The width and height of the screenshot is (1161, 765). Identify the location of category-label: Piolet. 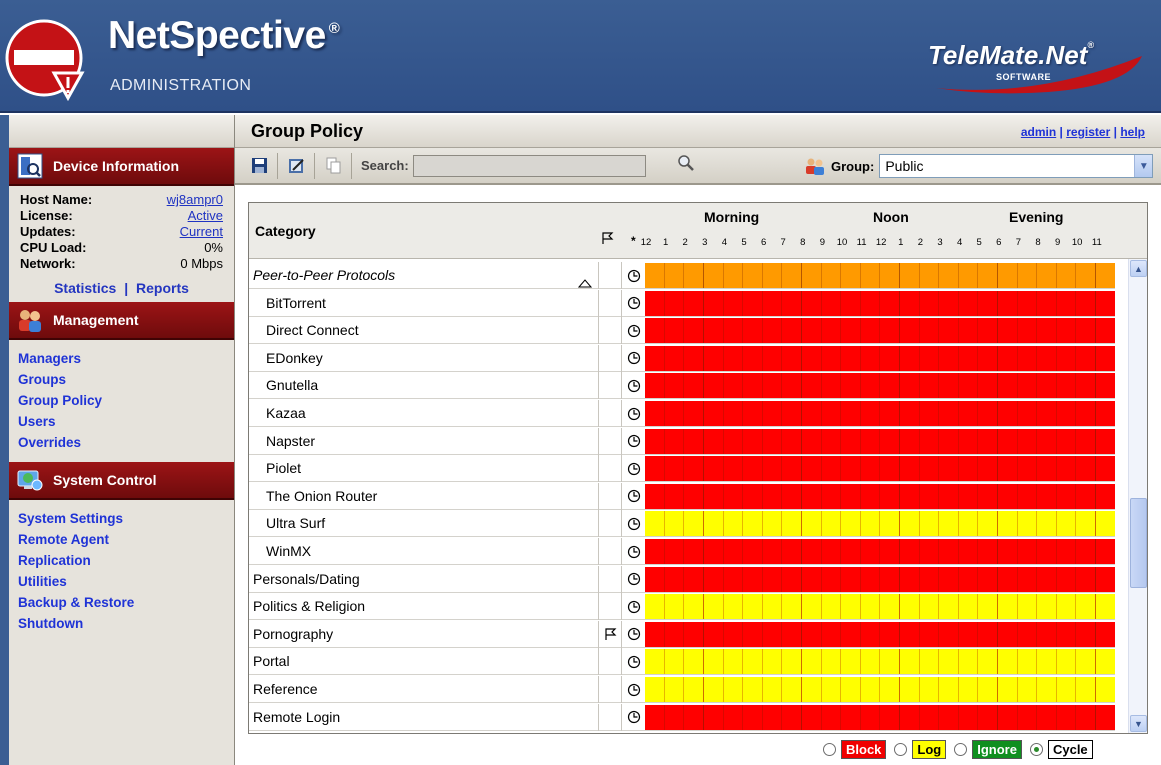
(424, 469).